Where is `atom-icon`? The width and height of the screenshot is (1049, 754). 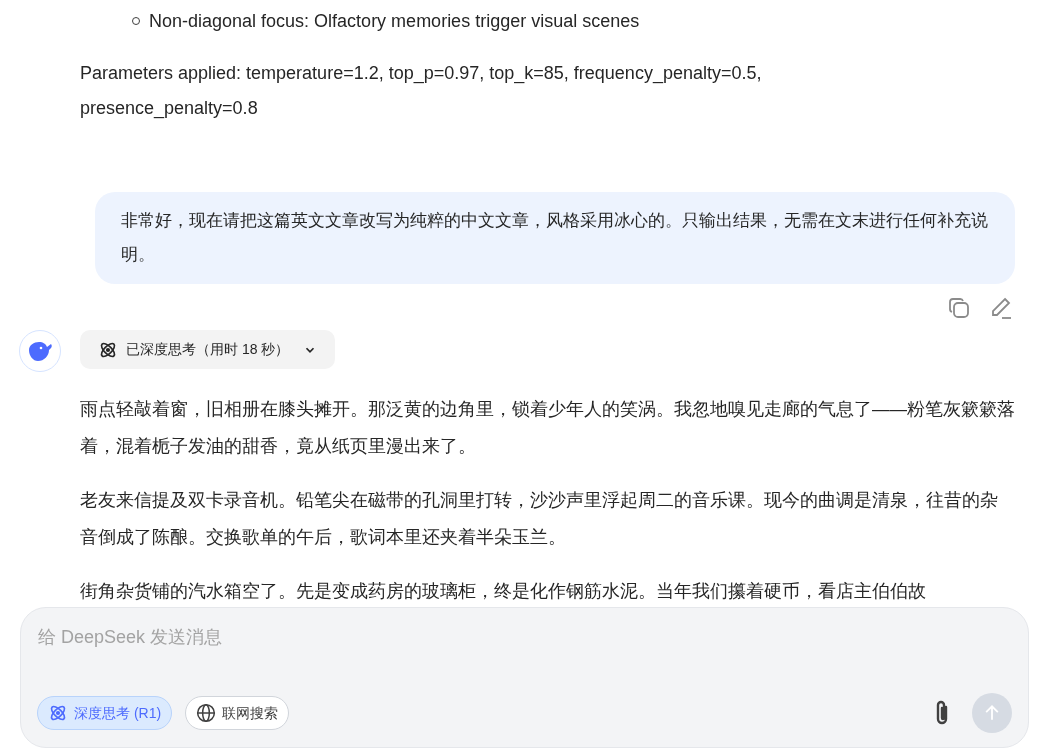
atom-icon is located at coordinates (58, 713).